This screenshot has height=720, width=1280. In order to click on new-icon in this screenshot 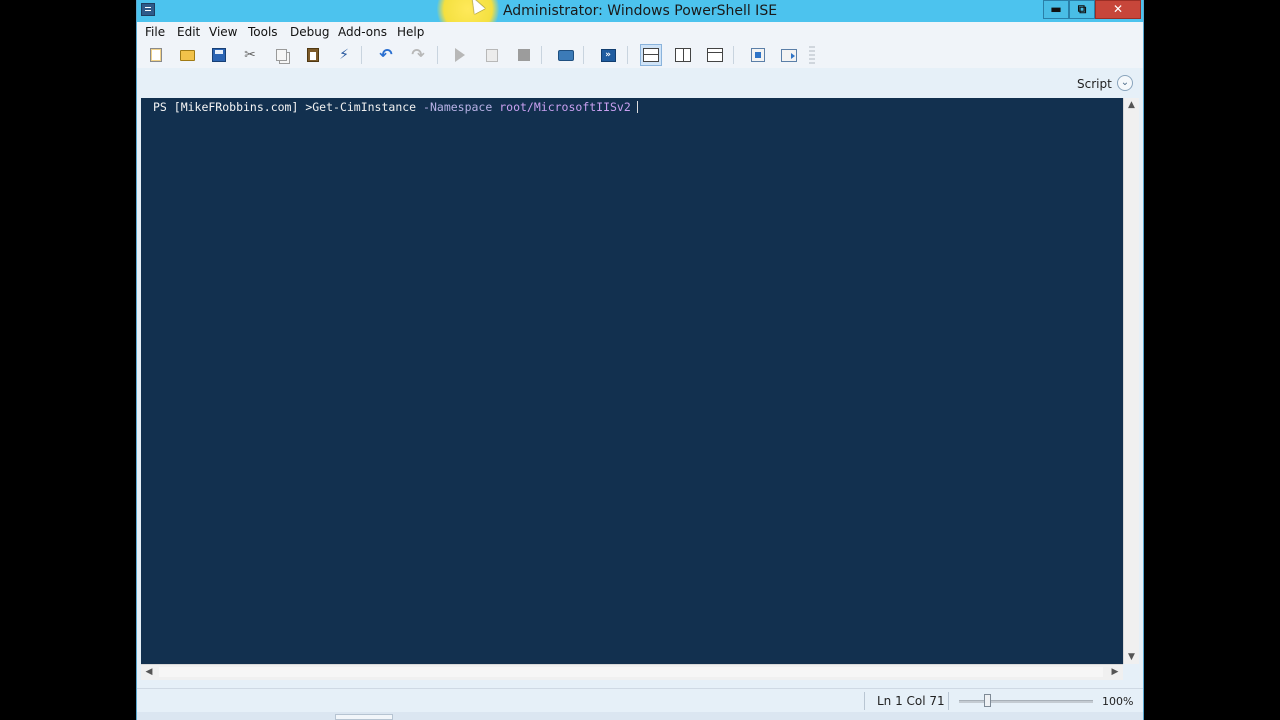, I will do `click(156, 55)`.